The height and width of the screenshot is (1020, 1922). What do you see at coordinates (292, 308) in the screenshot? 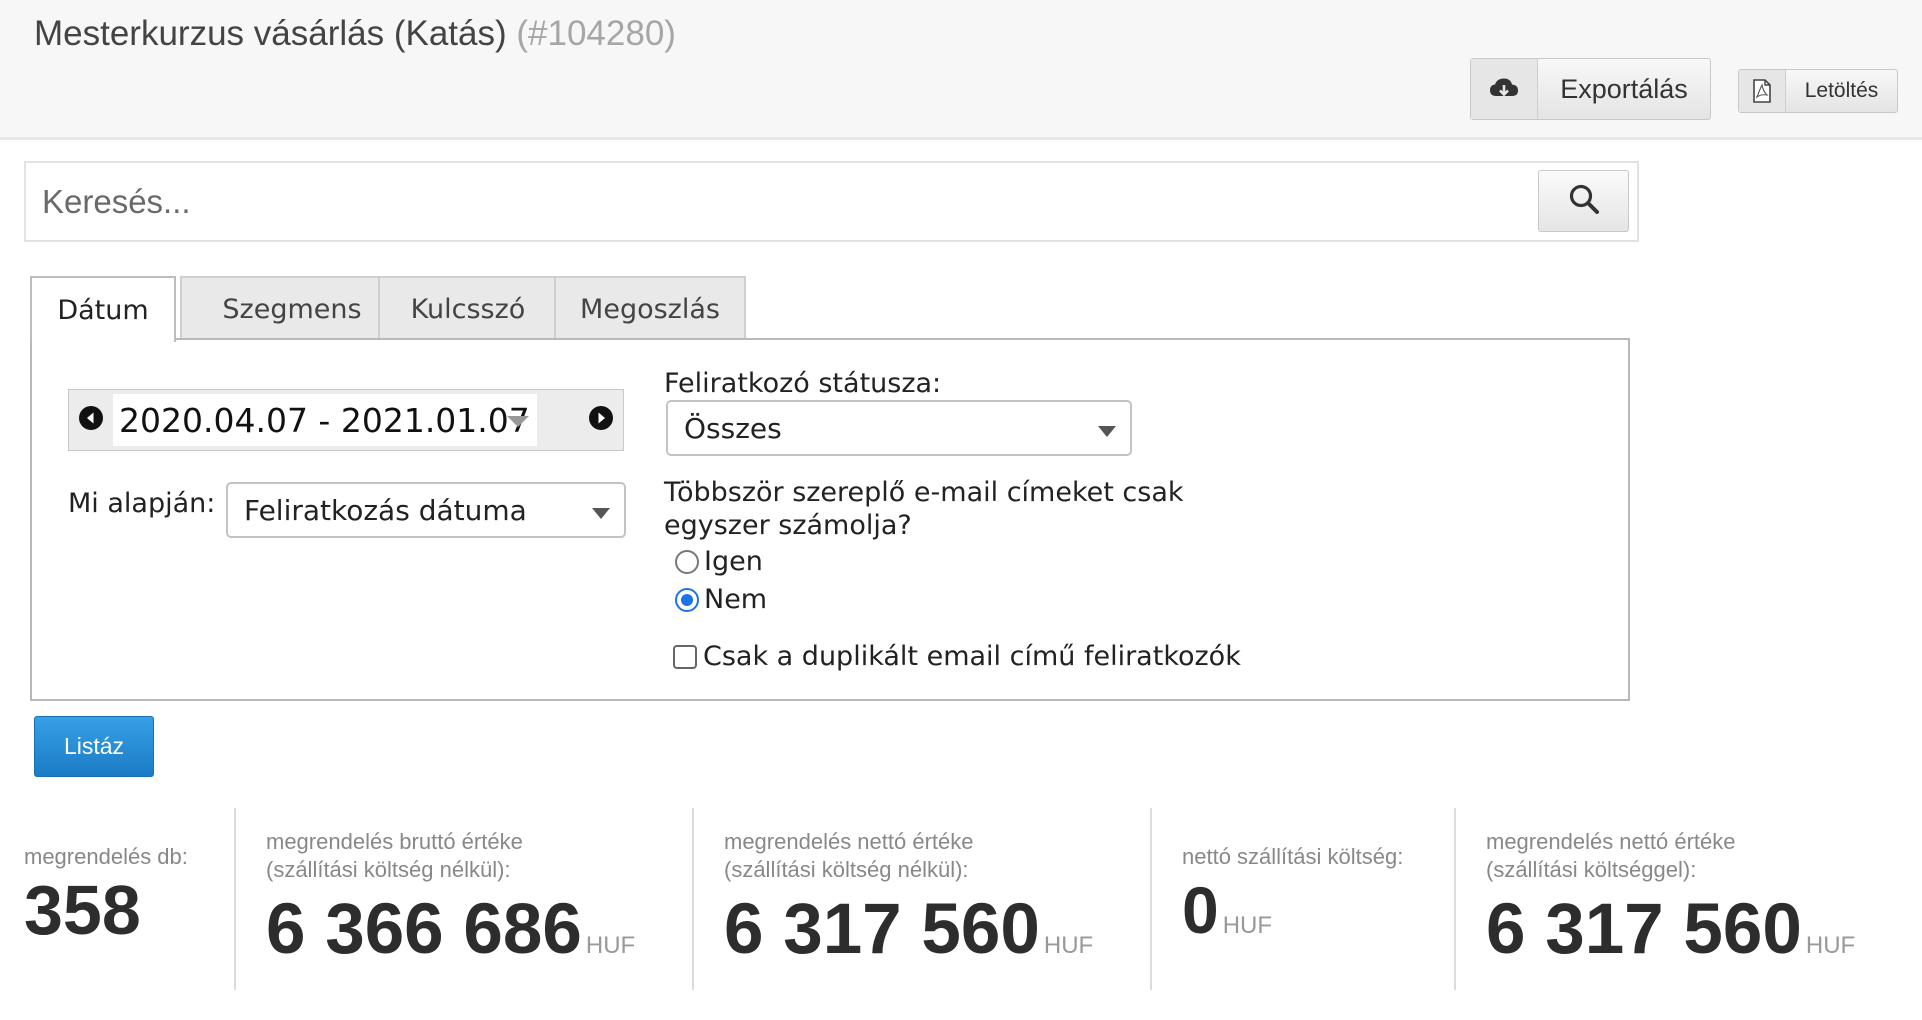
I see `tab-szegmens: Szegmens` at bounding box center [292, 308].